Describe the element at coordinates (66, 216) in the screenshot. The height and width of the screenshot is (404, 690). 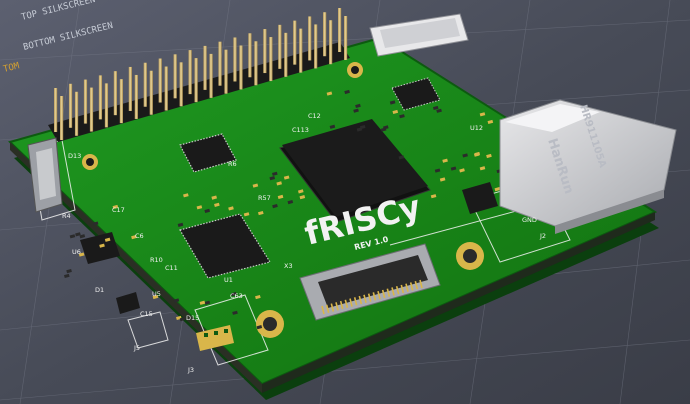
I see `refdes-r4: R4` at that location.